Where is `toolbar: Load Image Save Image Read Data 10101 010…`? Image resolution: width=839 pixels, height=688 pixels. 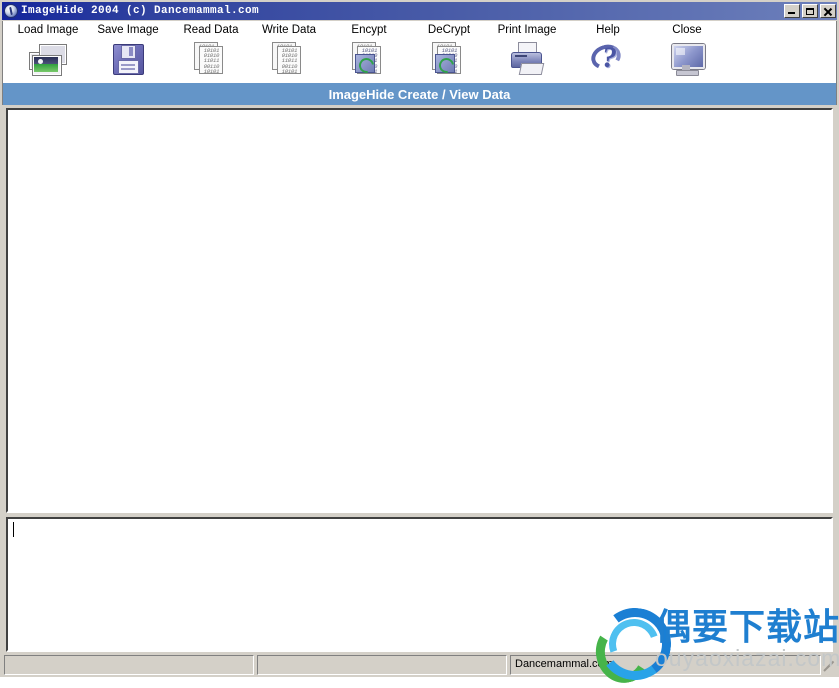 toolbar: Load Image Save Image Read Data 10101 010… is located at coordinates (419, 52).